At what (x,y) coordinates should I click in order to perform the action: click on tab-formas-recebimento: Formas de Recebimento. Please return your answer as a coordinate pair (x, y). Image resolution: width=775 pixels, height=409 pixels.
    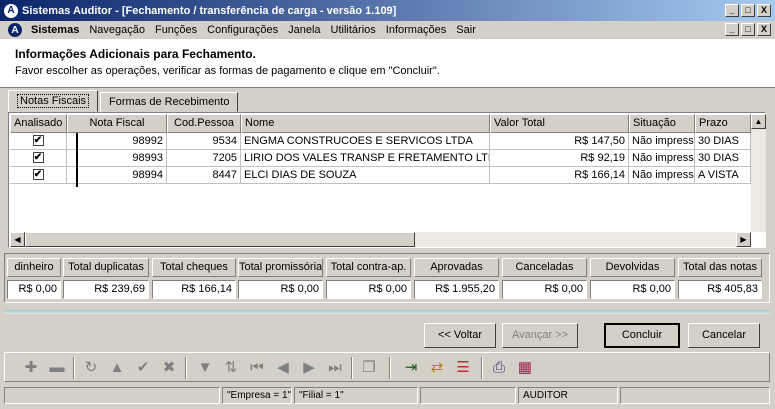
    Looking at the image, I should click on (169, 102).